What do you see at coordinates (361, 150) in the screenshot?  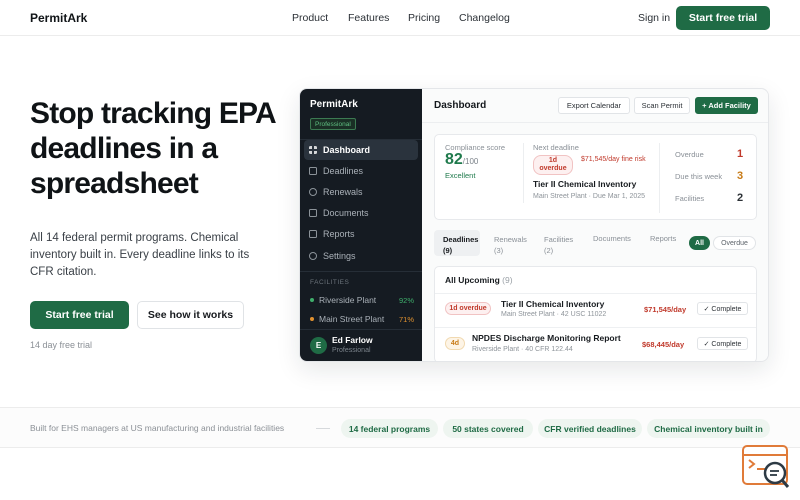 I see `sidebar-item-dashboard: Dashboard` at bounding box center [361, 150].